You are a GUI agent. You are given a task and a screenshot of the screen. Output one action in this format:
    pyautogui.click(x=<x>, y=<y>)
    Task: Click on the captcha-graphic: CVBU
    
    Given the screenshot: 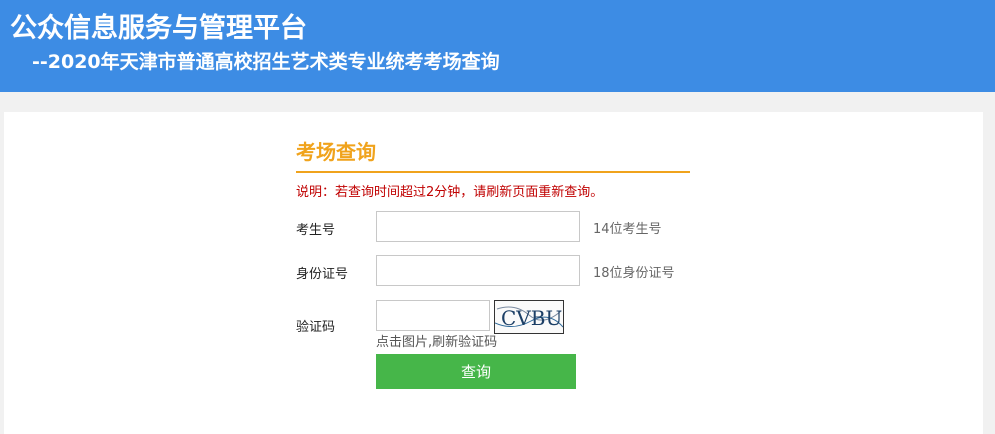 What is the action you would take?
    pyautogui.click(x=529, y=318)
    